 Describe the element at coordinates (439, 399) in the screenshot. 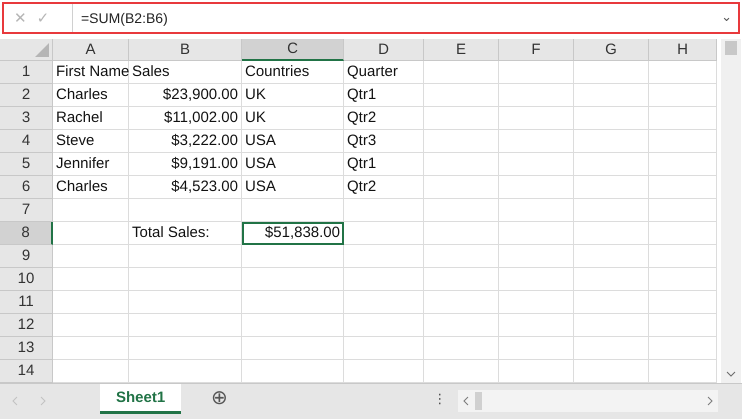

I see `options-button: ⋮` at that location.